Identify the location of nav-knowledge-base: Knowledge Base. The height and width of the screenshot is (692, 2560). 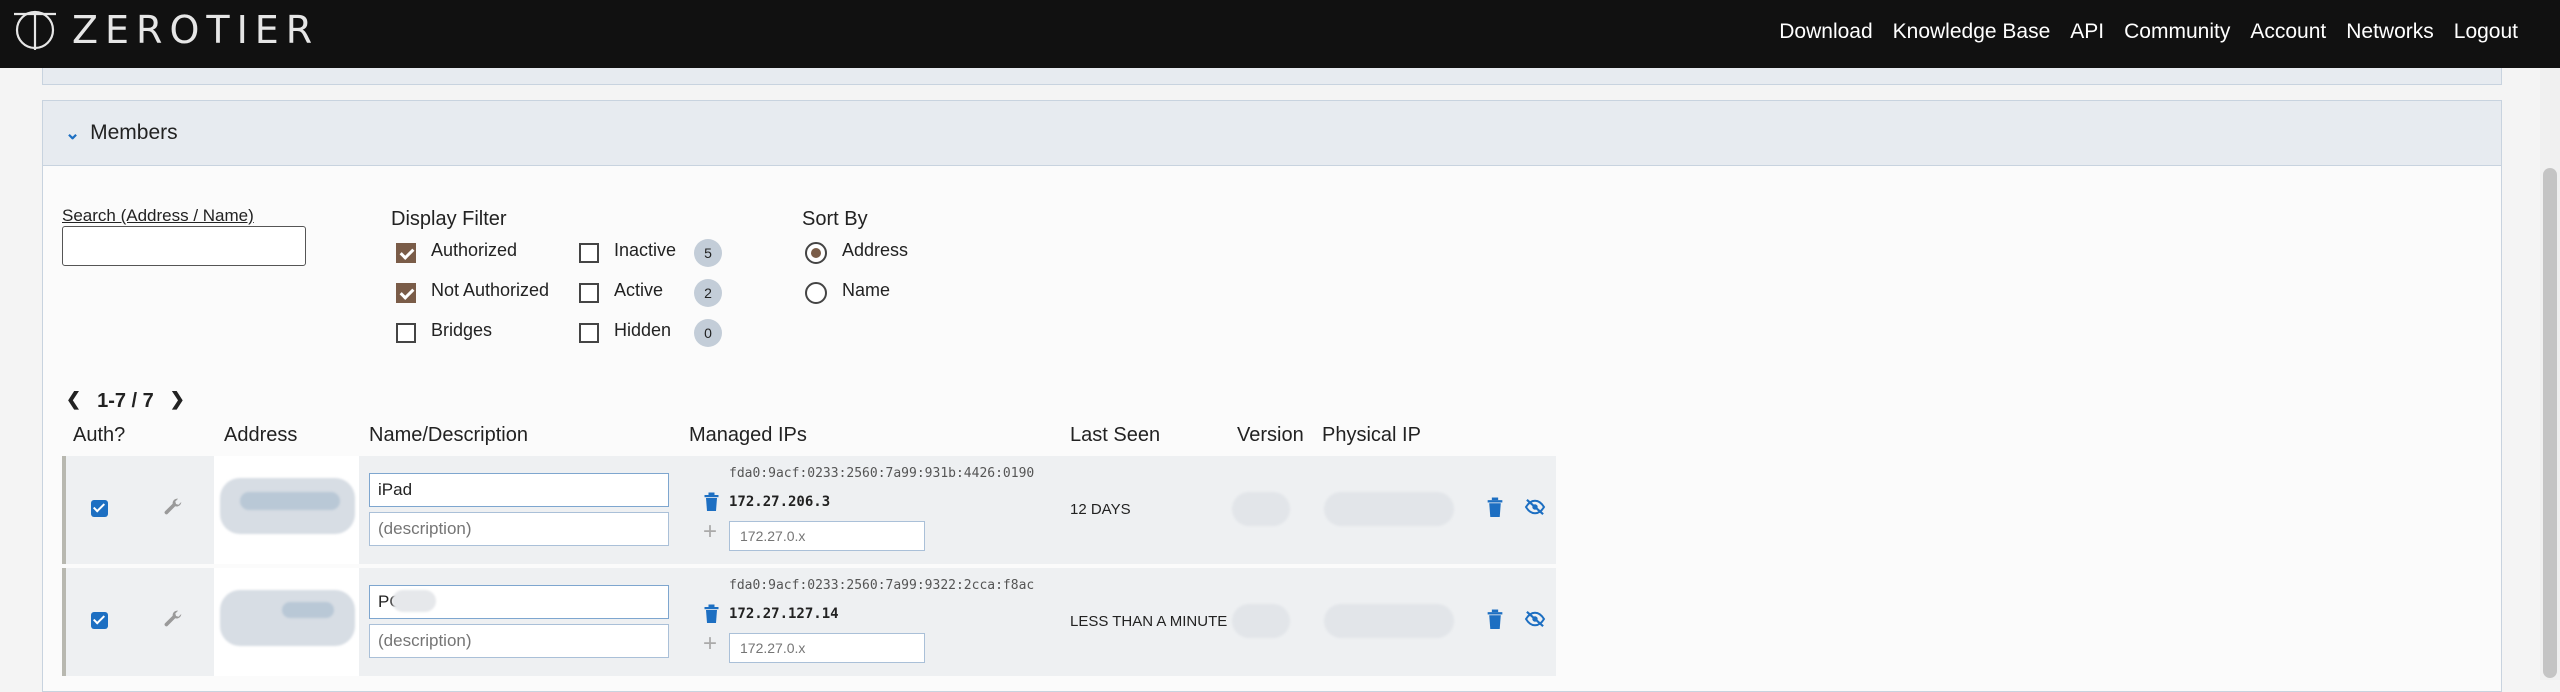
(1972, 32).